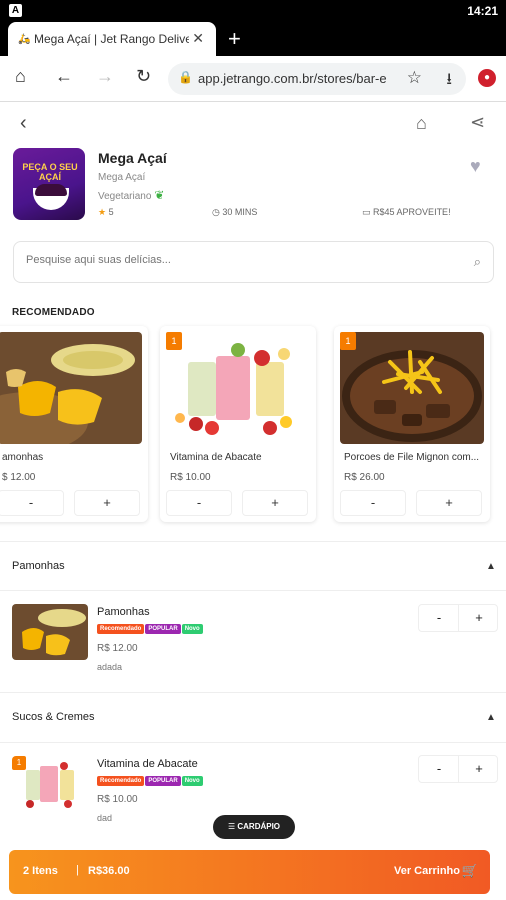  What do you see at coordinates (143, 76) in the screenshot?
I see `reload-icon: ↻` at bounding box center [143, 76].